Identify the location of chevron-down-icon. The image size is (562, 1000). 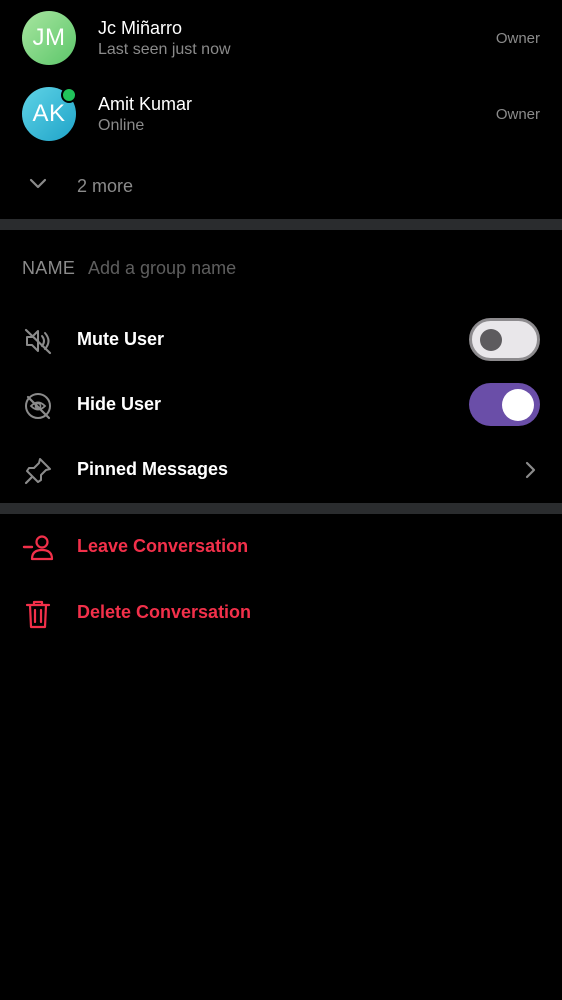
(38, 183).